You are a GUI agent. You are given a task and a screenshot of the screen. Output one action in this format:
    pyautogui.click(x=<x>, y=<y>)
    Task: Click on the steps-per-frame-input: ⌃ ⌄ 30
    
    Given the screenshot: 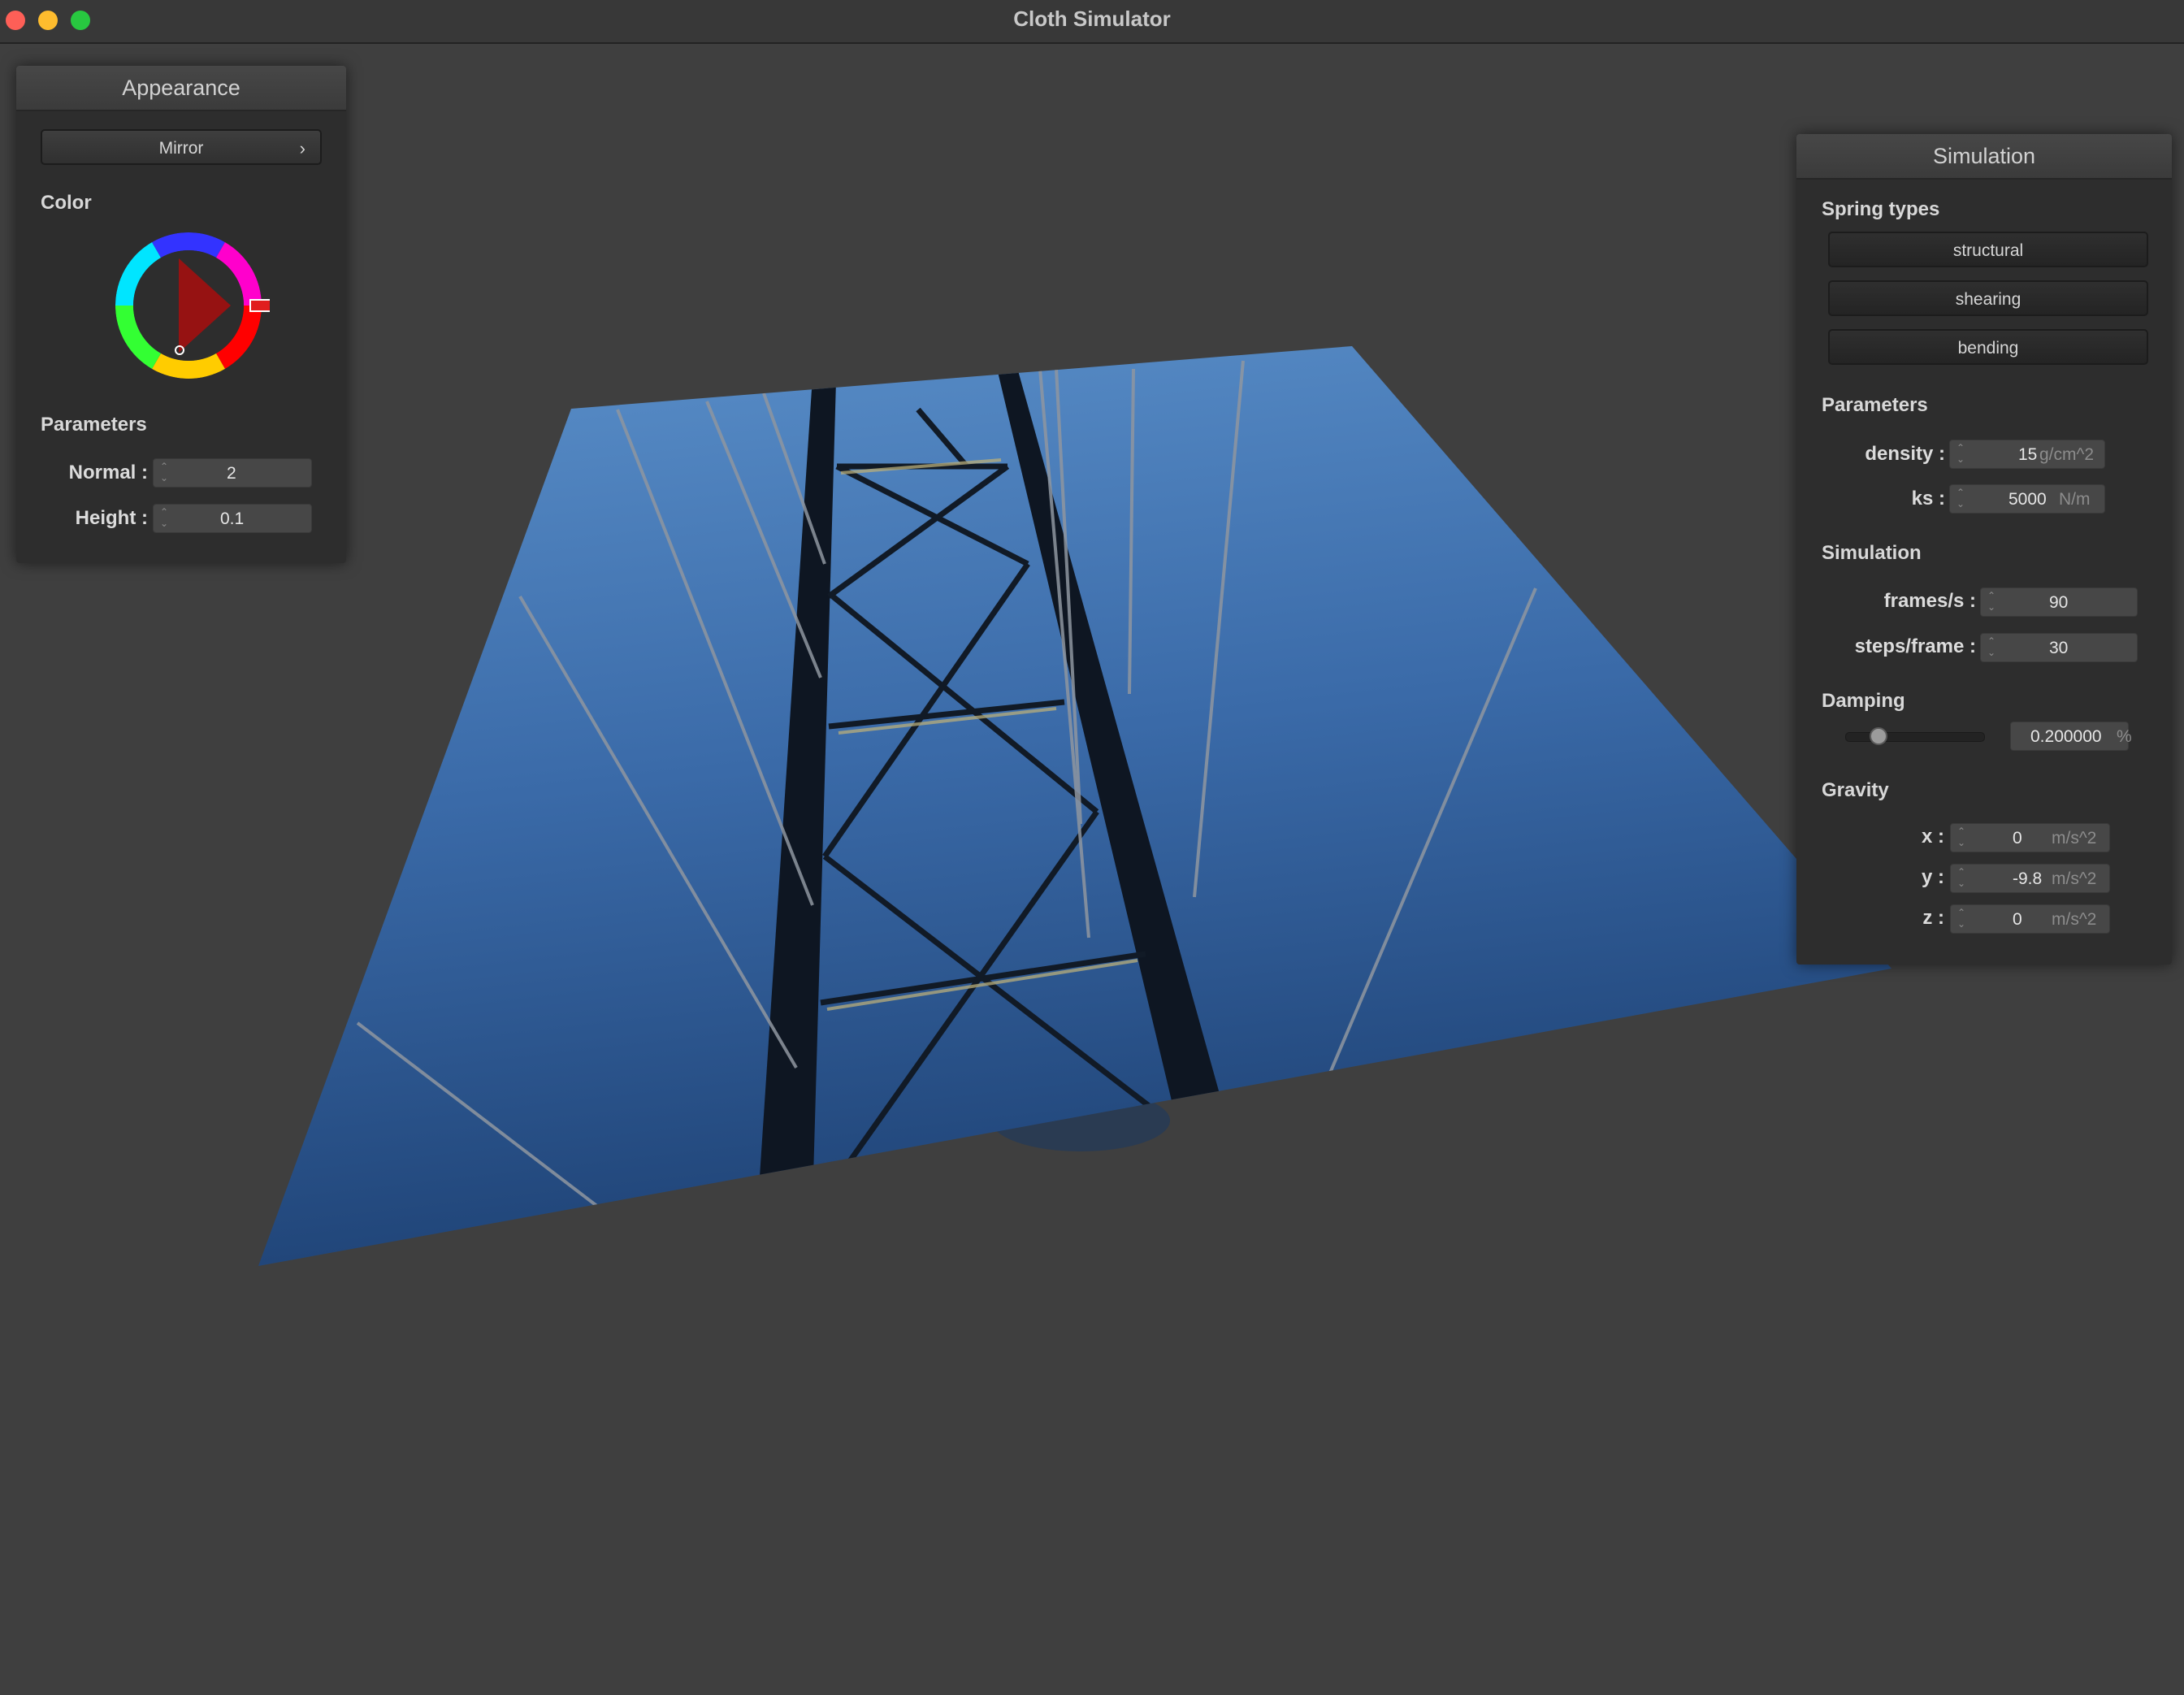 What is the action you would take?
    pyautogui.click(x=2059, y=647)
    